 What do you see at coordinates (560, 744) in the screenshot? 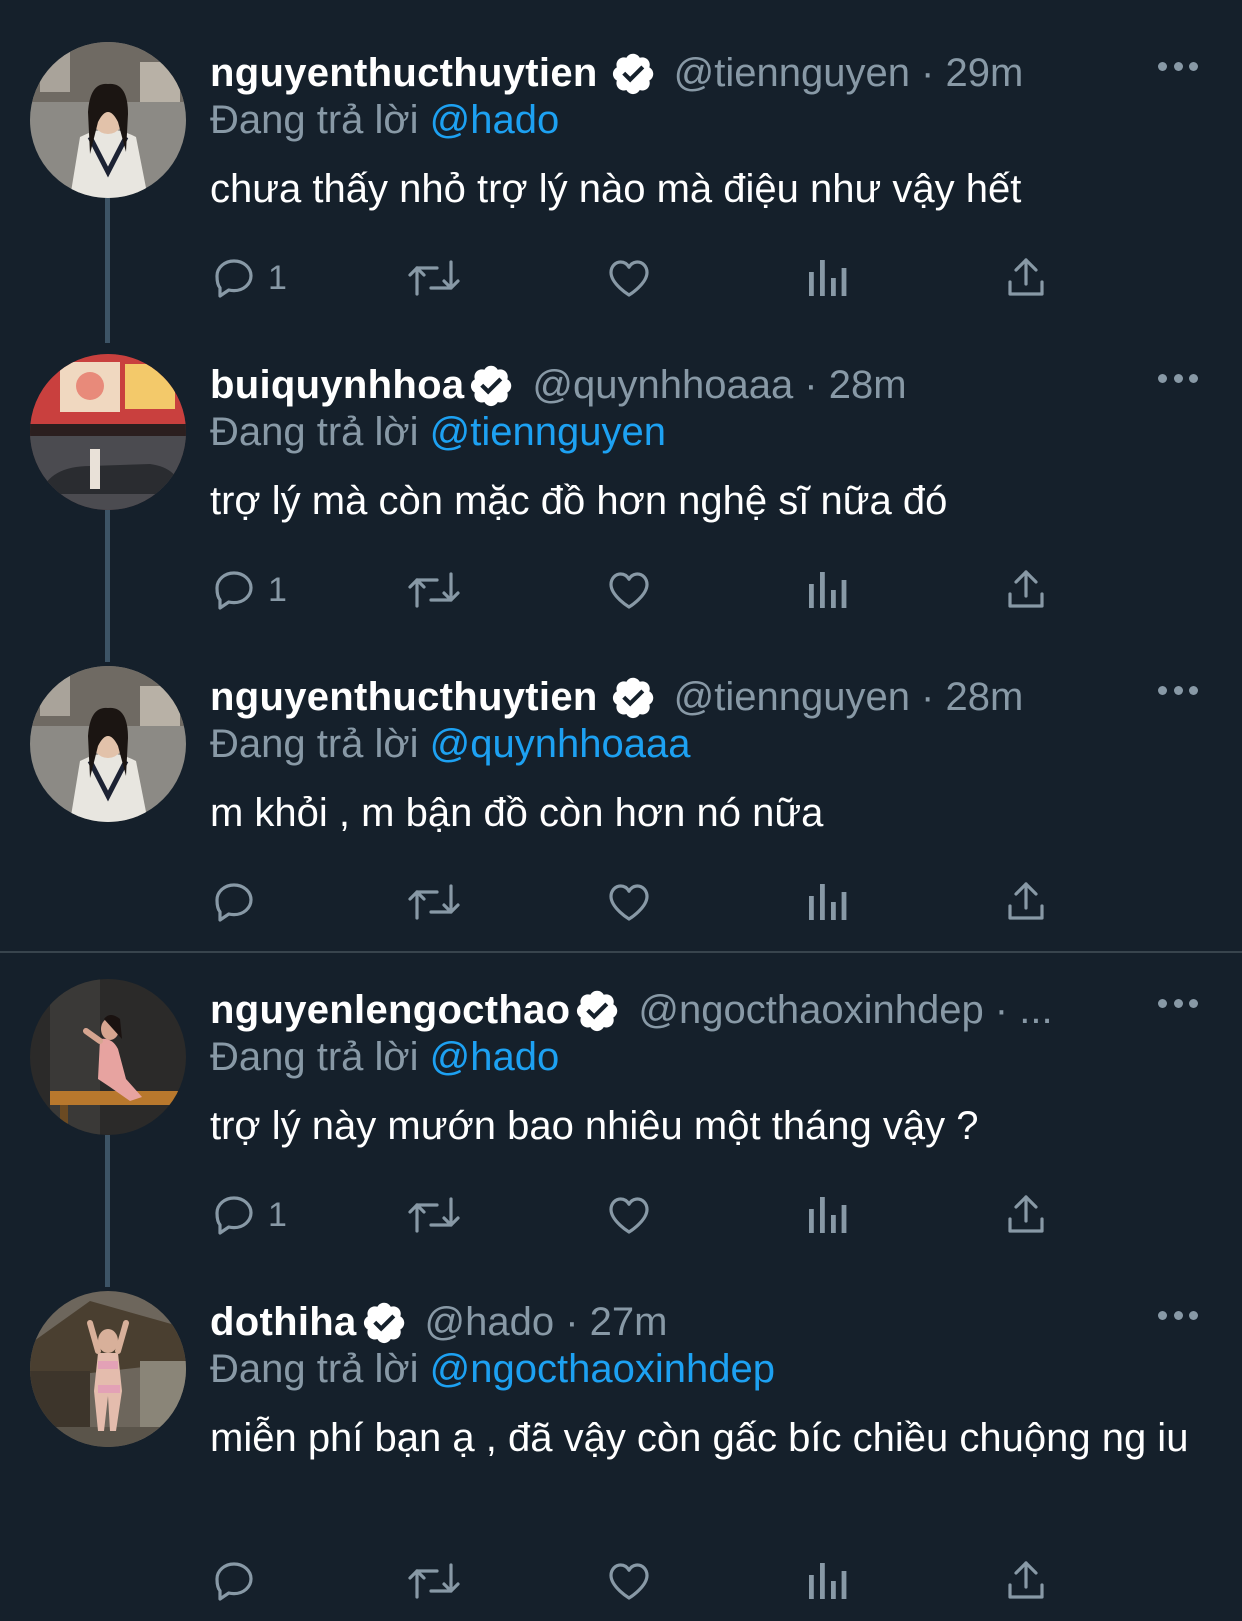
I see `mention-link: @quynhhoaaa` at bounding box center [560, 744].